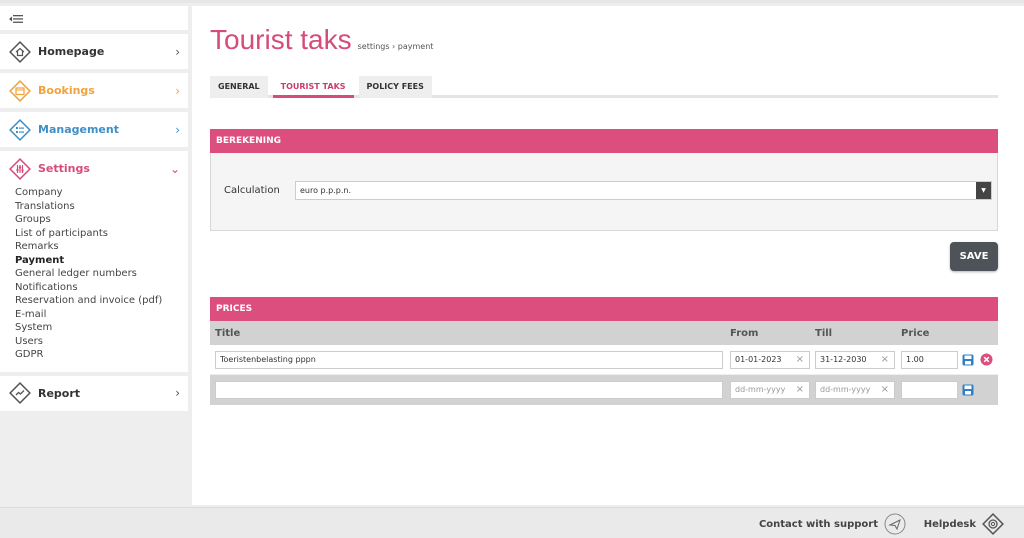  What do you see at coordinates (983, 190) in the screenshot?
I see `dropdown-arrow-icon: ▼` at bounding box center [983, 190].